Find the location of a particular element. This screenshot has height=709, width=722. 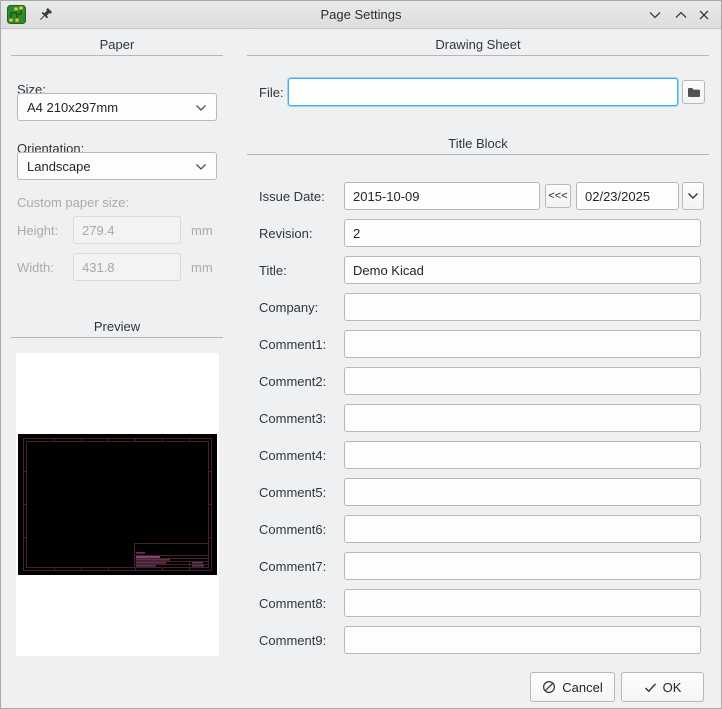

drawing-sheet-preview-image is located at coordinates (117, 504).